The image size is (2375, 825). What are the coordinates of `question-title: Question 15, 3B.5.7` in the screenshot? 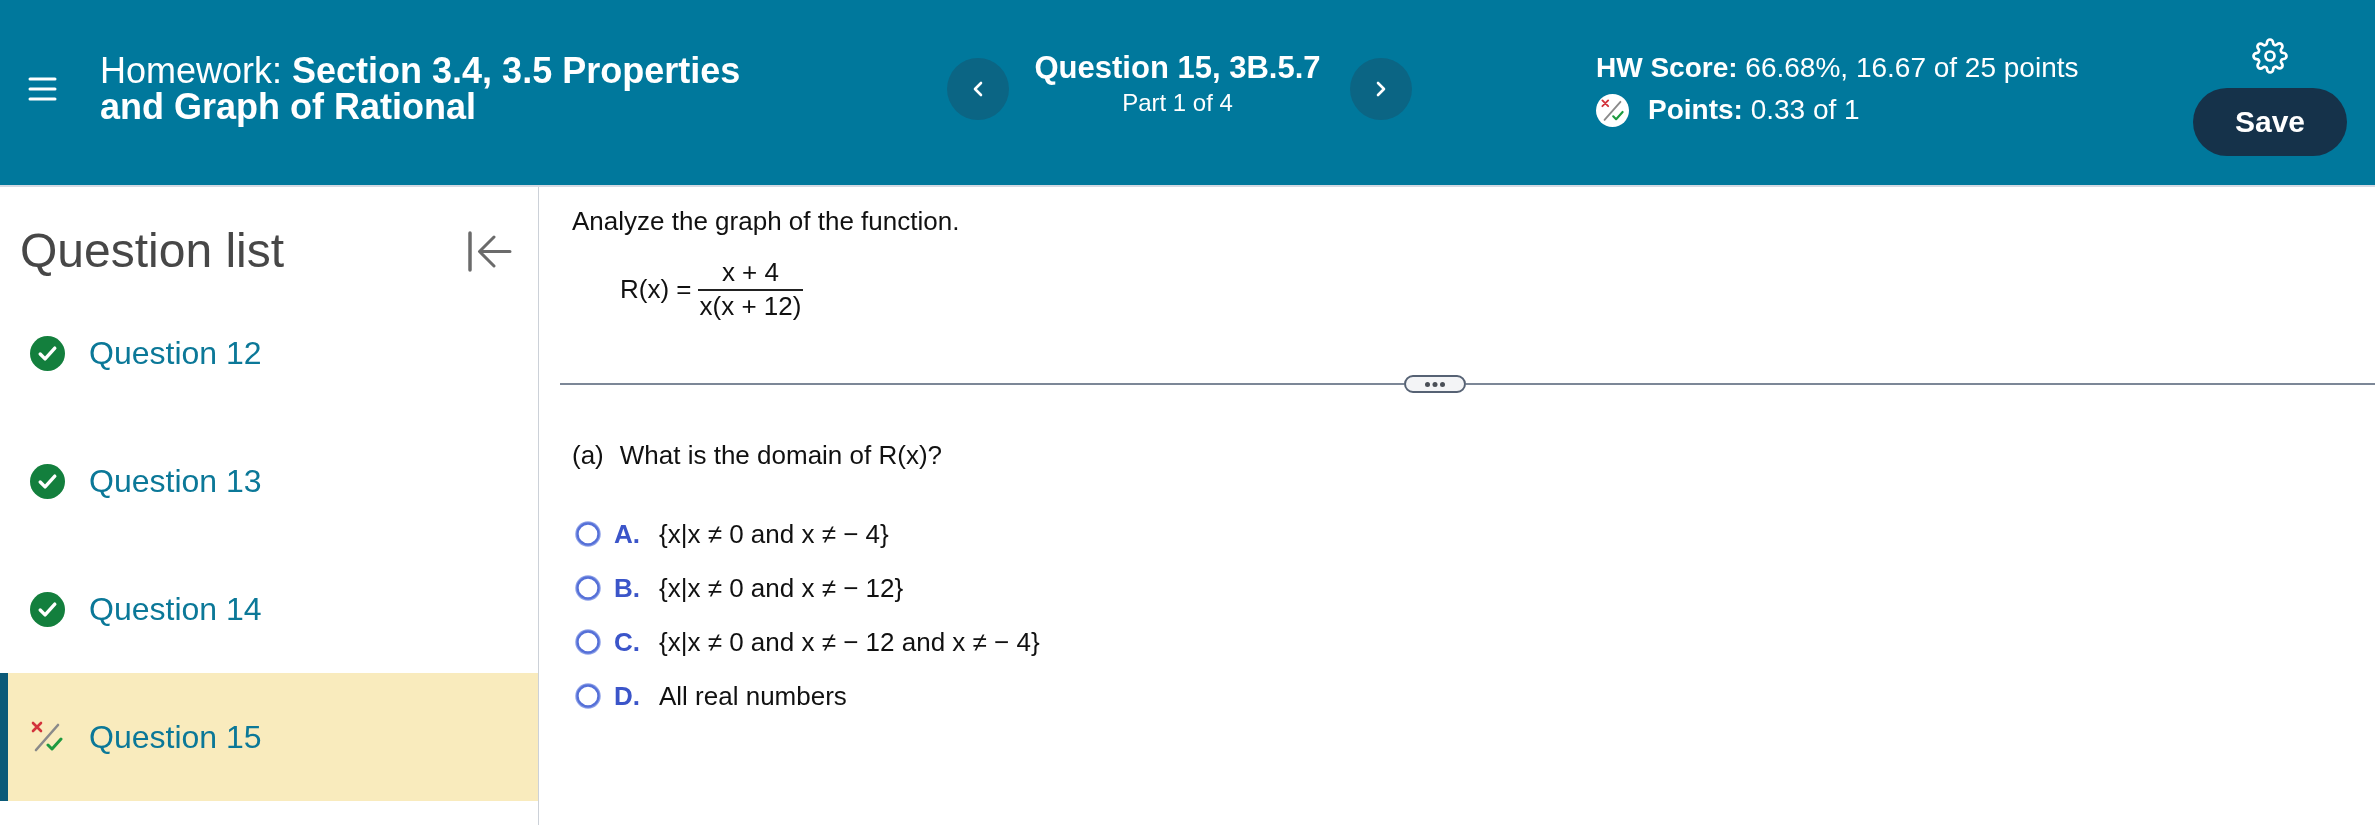 It's located at (1177, 68).